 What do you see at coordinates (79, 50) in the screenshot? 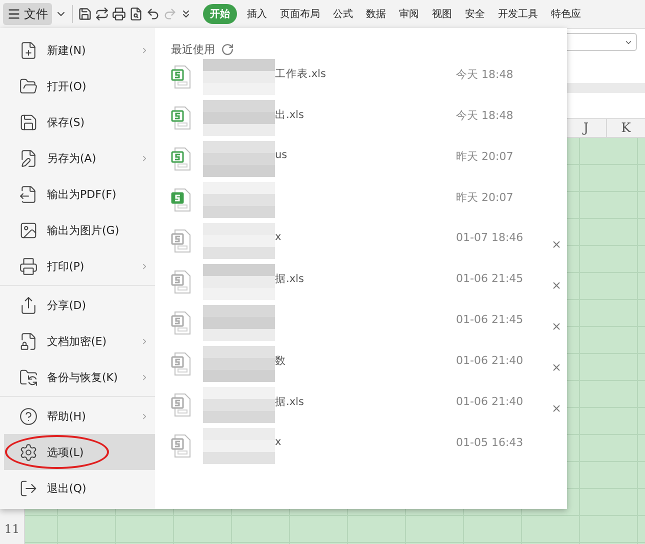
I see `menu-item: 新建(N)` at bounding box center [79, 50].